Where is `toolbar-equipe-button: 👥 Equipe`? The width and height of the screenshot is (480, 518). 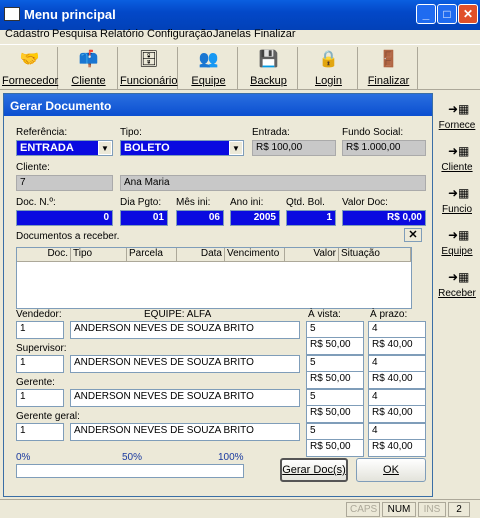
toolbar-equipe-button: 👥 Equipe is located at coordinates (209, 68).